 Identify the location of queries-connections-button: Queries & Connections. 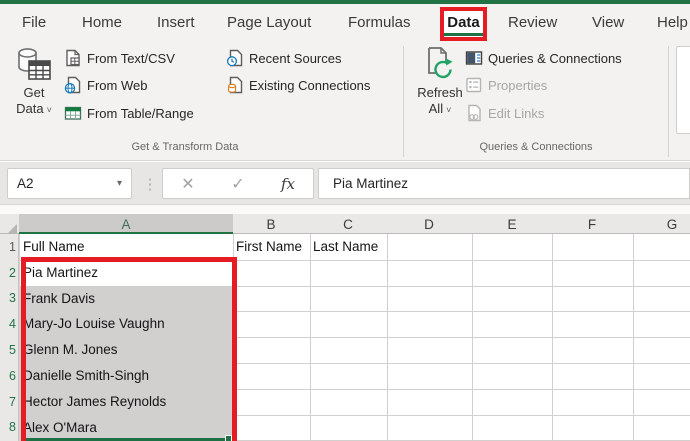
(543, 58).